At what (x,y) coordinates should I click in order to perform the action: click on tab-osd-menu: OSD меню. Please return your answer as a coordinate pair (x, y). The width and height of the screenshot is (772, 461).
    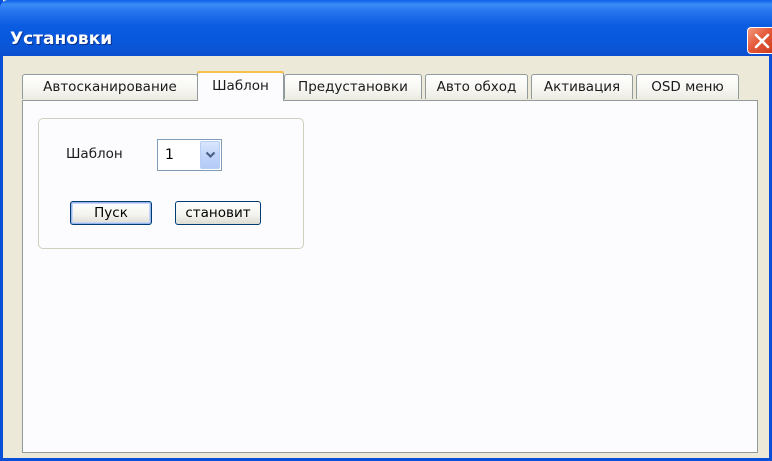
    Looking at the image, I should click on (687, 86).